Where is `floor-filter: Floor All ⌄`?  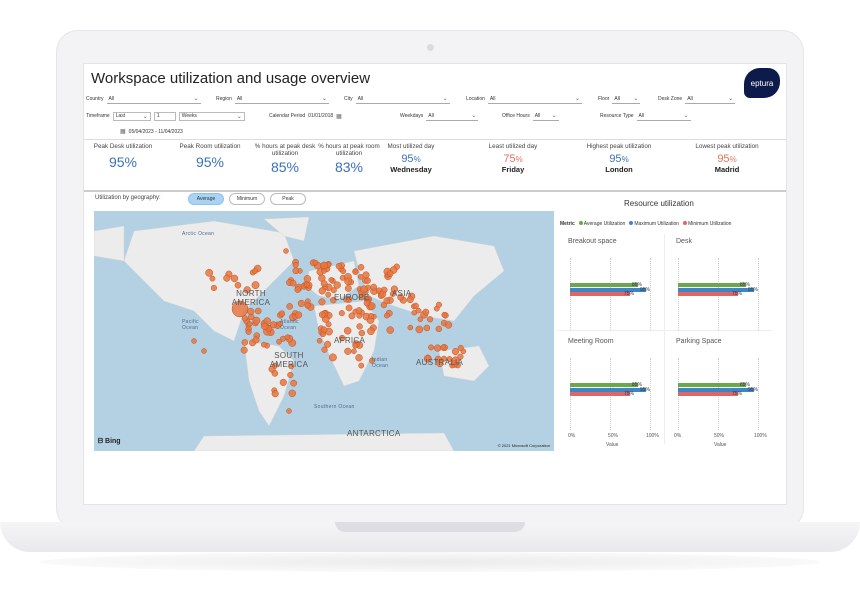
floor-filter: Floor All ⌄ is located at coordinates (619, 99).